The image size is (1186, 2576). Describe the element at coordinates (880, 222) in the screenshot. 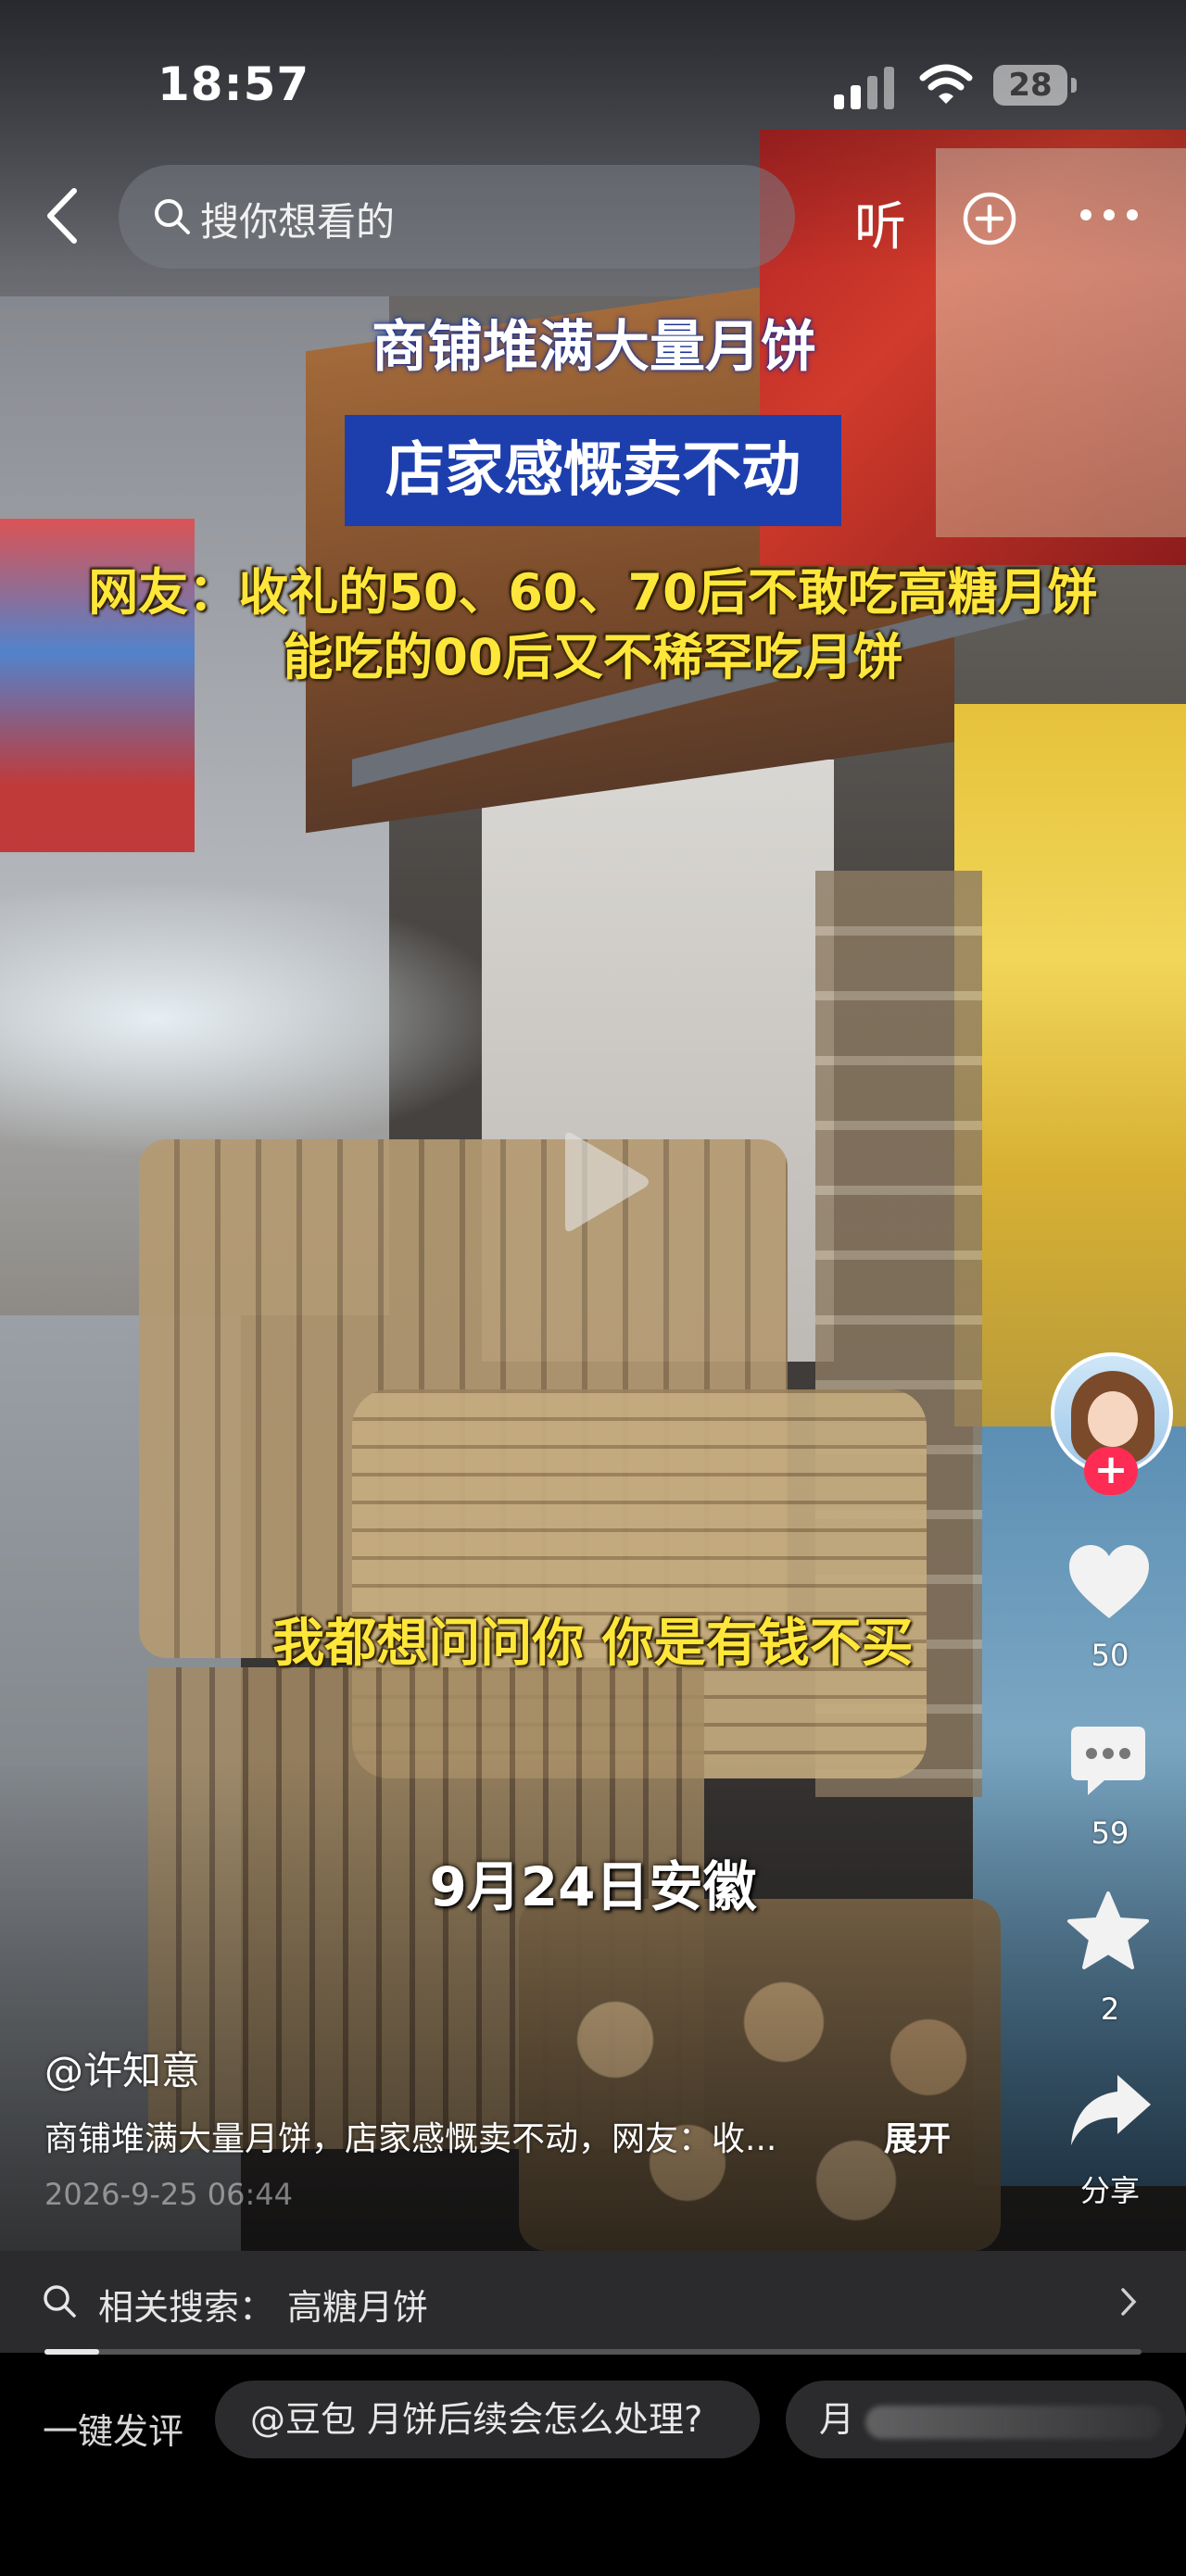

I see `listen-button: 听` at that location.